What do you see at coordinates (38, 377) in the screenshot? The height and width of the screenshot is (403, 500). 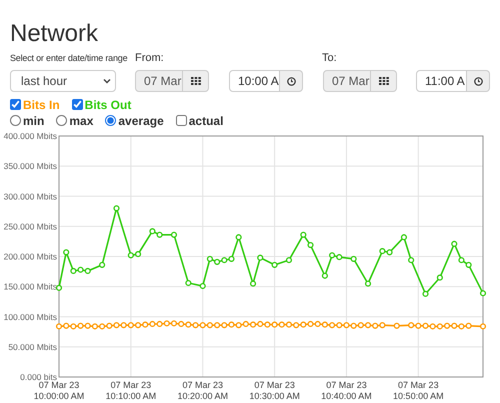 I see `y-axis-label: 0.000 bits` at bounding box center [38, 377].